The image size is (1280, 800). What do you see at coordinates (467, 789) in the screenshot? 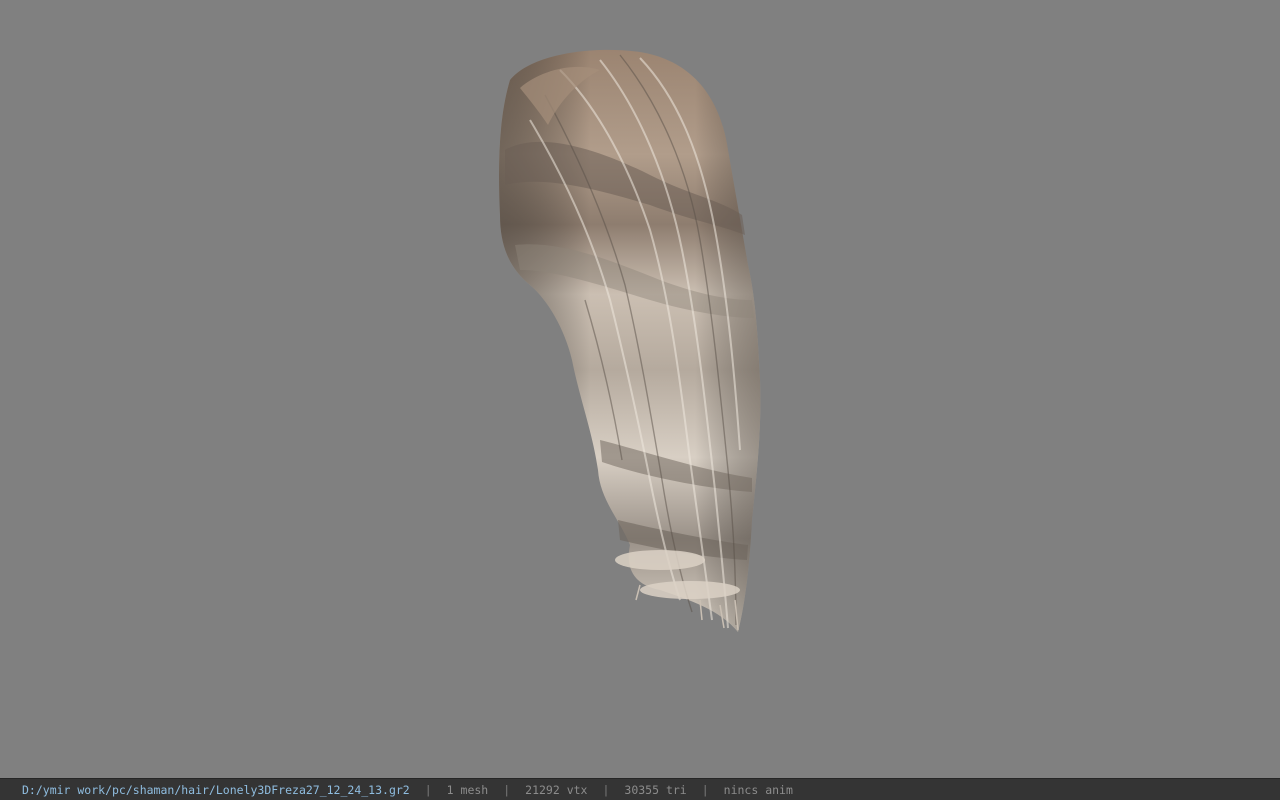
I see `mesh-count: 1 mesh` at bounding box center [467, 789].